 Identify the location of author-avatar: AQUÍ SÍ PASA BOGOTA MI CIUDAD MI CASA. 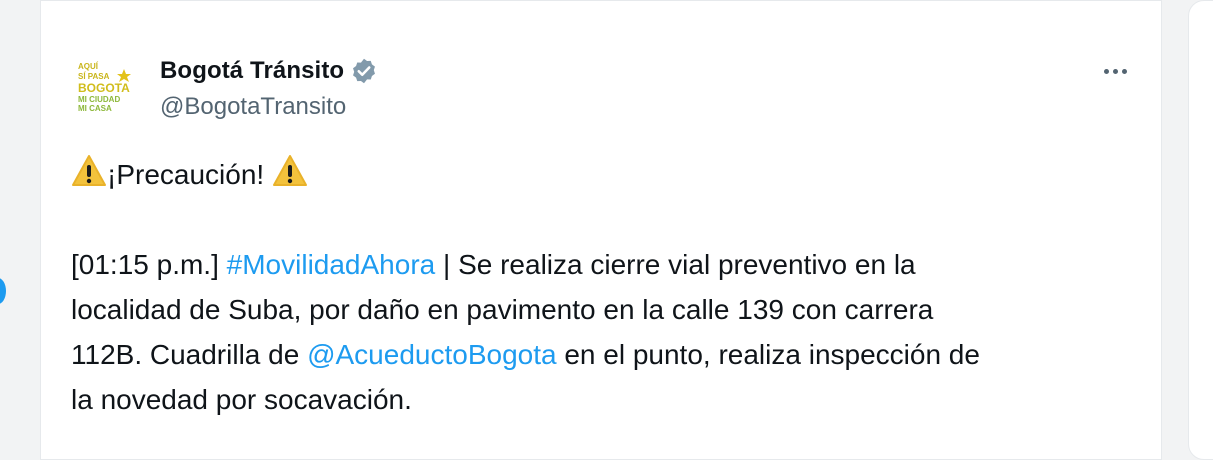
(108, 87).